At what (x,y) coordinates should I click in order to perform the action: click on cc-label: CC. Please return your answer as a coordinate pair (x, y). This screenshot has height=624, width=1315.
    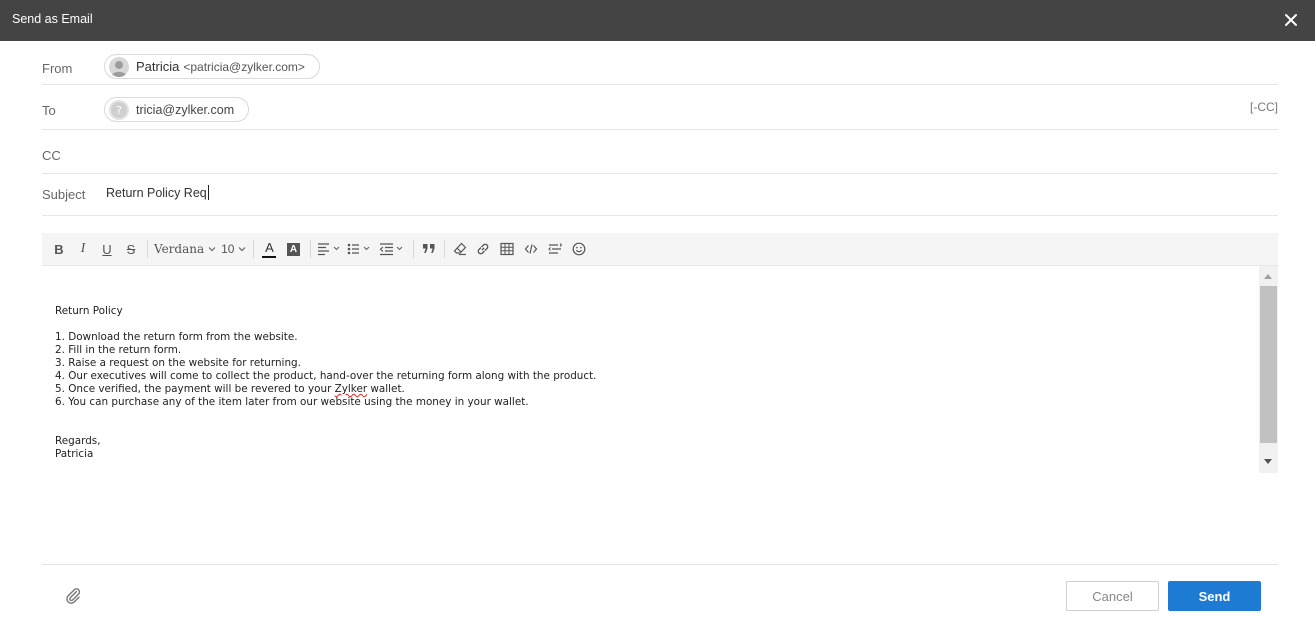
    Looking at the image, I should click on (51, 155).